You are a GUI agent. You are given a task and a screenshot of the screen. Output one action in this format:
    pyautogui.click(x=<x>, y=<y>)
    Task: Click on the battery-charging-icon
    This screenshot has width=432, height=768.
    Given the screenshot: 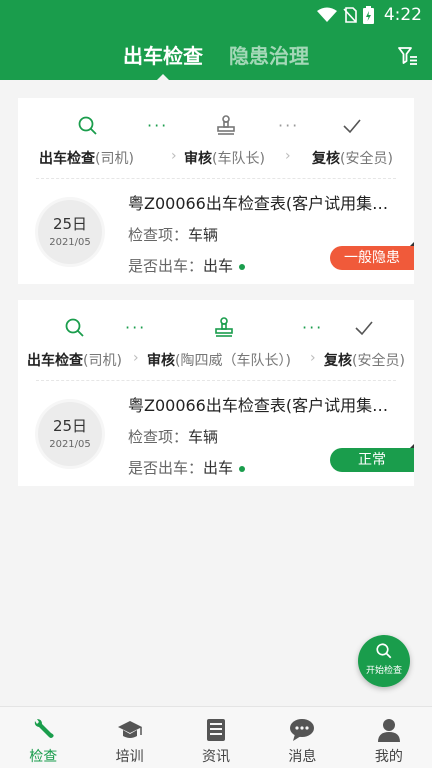 What is the action you would take?
    pyautogui.click(x=368, y=15)
    